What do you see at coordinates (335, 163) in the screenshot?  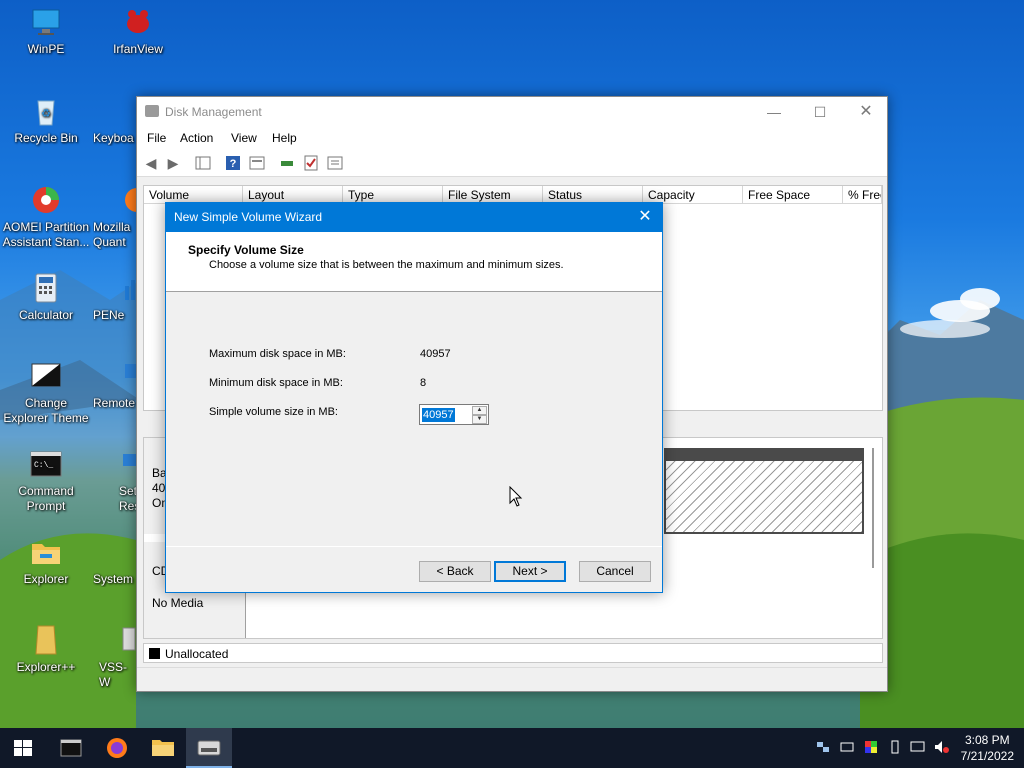 I see `list-view-icon` at bounding box center [335, 163].